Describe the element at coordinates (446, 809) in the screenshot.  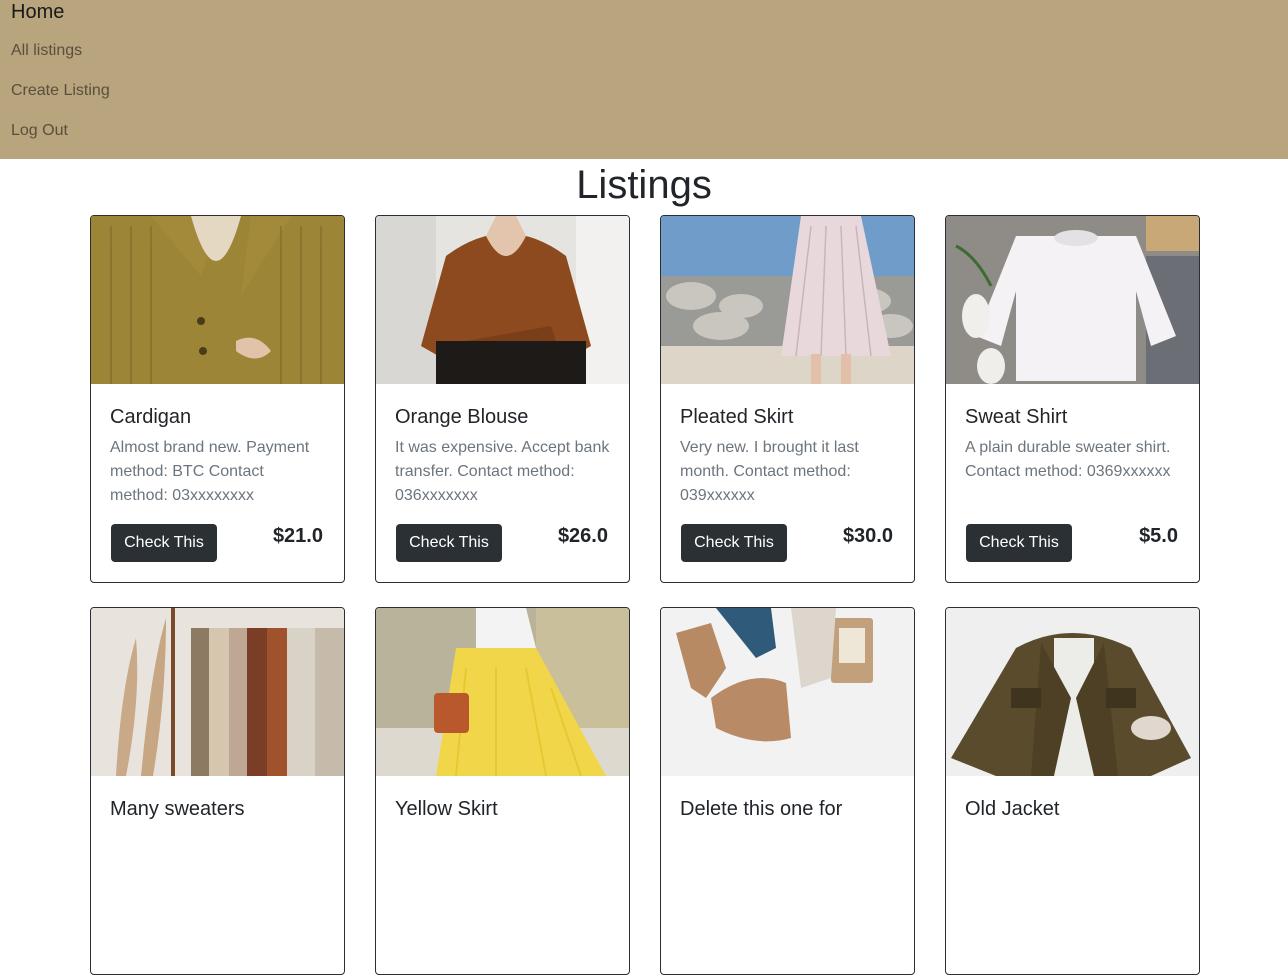
I see `listing-title: Yellow Skirt` at that location.